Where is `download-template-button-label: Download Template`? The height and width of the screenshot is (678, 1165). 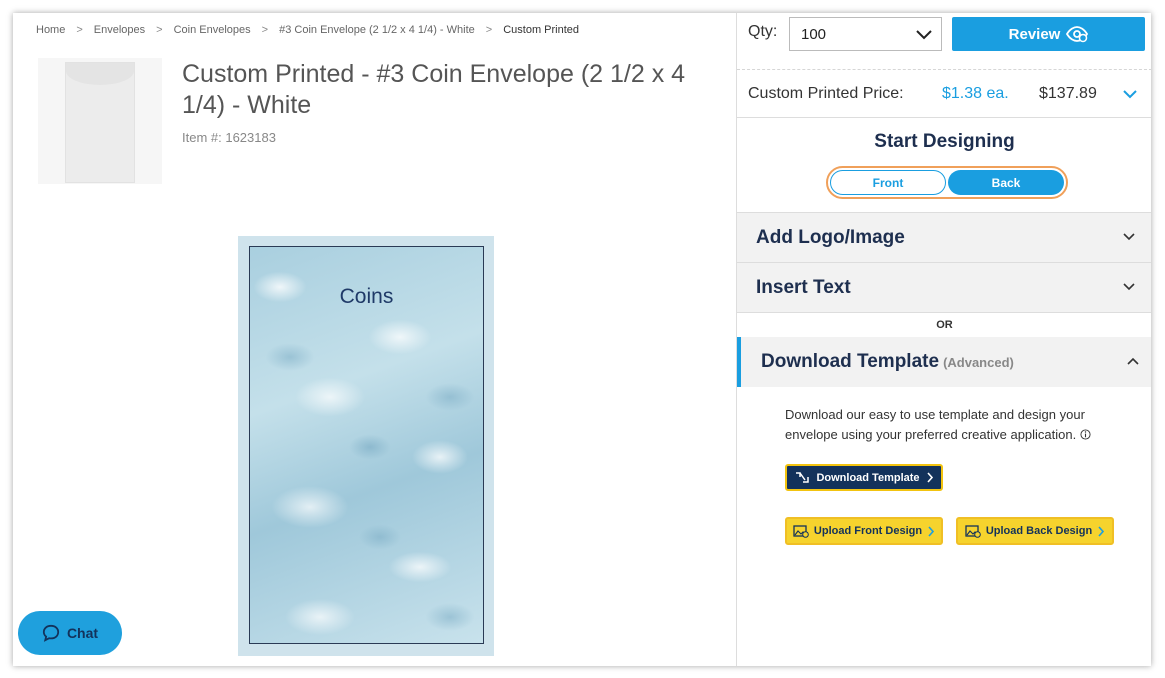
download-template-button-label: Download Template is located at coordinates (868, 477).